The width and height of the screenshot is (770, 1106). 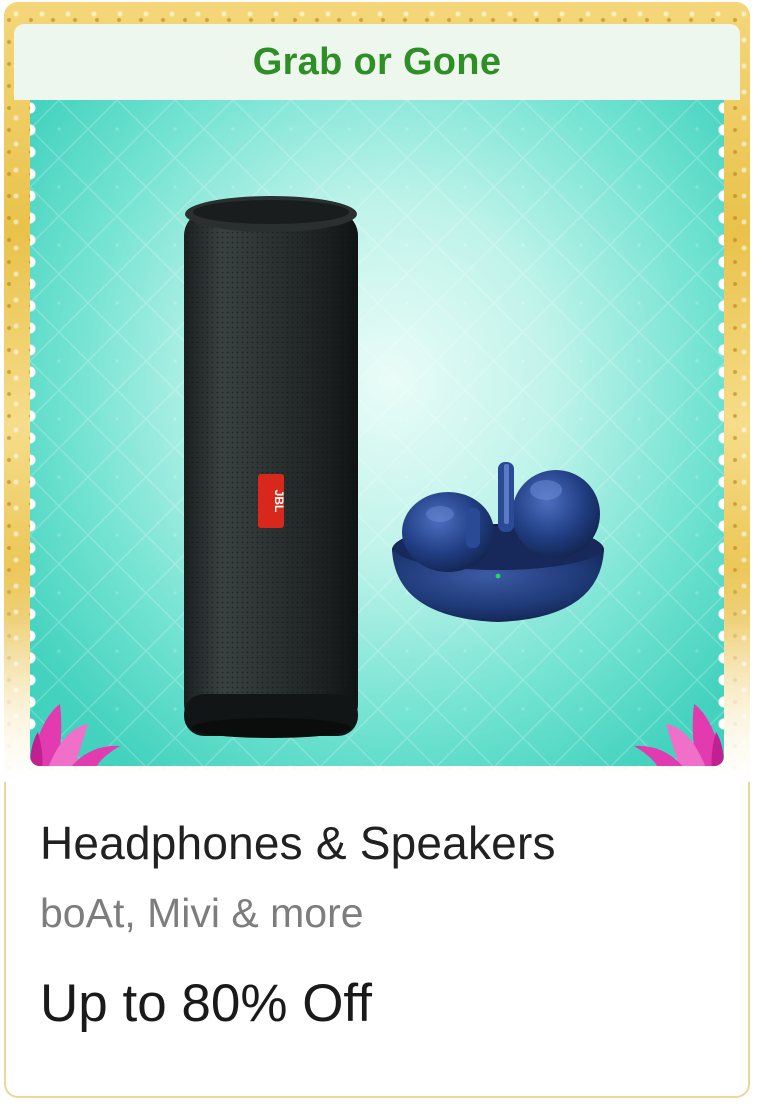 What do you see at coordinates (298, 843) in the screenshot?
I see `deal-category-title: Headphones & Speakers` at bounding box center [298, 843].